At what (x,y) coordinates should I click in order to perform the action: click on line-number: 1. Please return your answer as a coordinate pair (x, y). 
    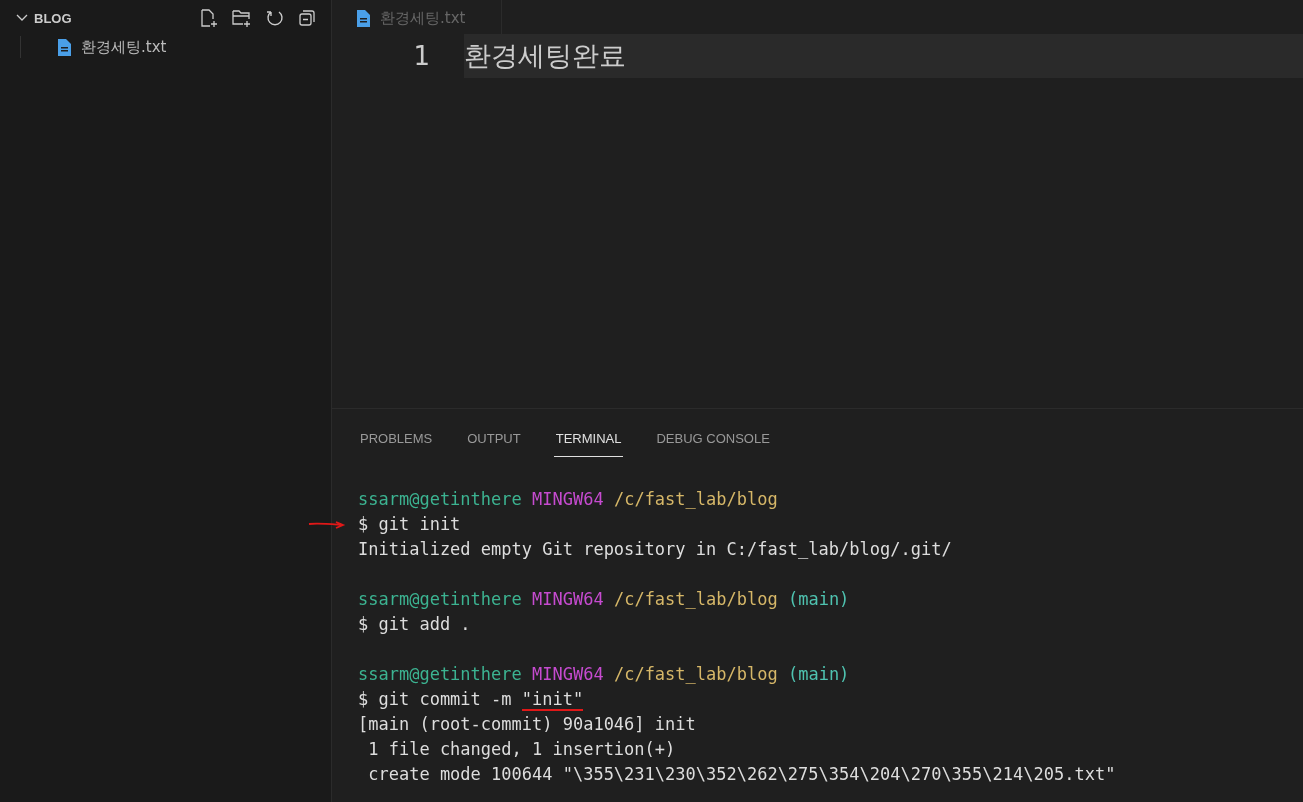
    Looking at the image, I should click on (421, 56).